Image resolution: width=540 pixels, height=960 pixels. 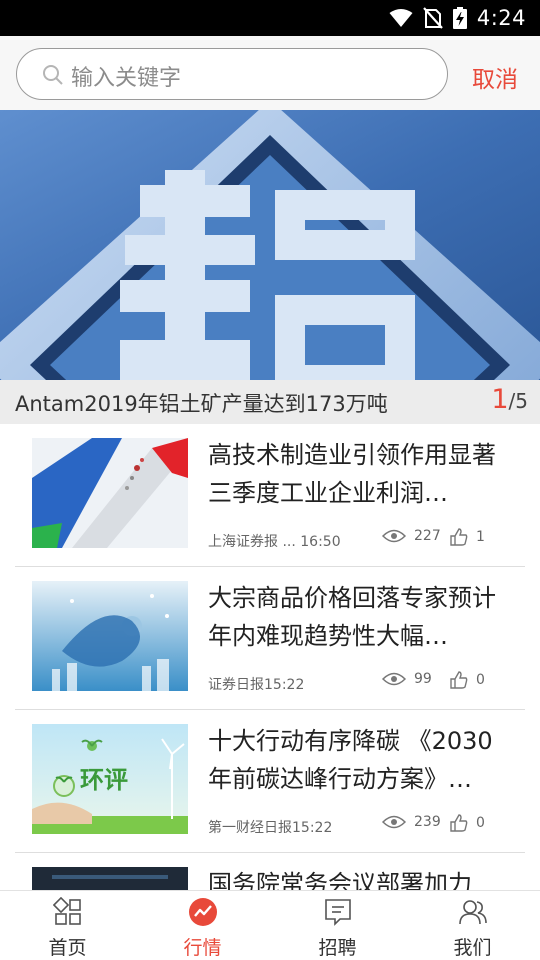 What do you see at coordinates (53, 75) in the screenshot?
I see `search-icon` at bounding box center [53, 75].